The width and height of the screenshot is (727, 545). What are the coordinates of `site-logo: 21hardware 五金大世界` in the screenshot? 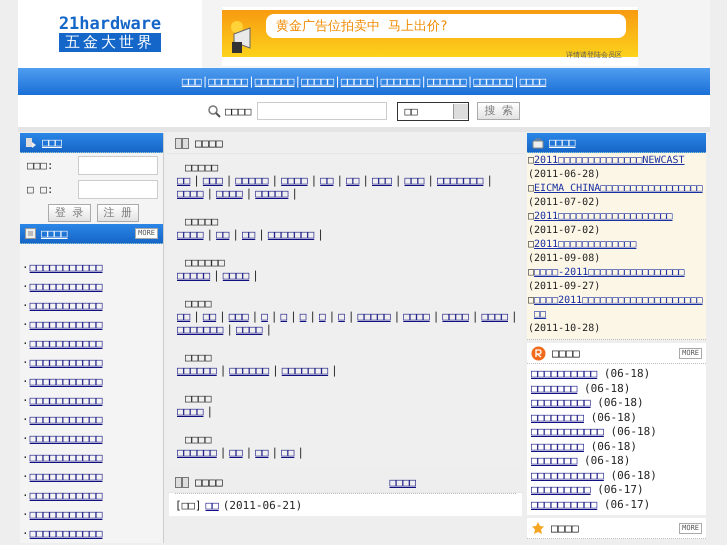 It's located at (110, 34).